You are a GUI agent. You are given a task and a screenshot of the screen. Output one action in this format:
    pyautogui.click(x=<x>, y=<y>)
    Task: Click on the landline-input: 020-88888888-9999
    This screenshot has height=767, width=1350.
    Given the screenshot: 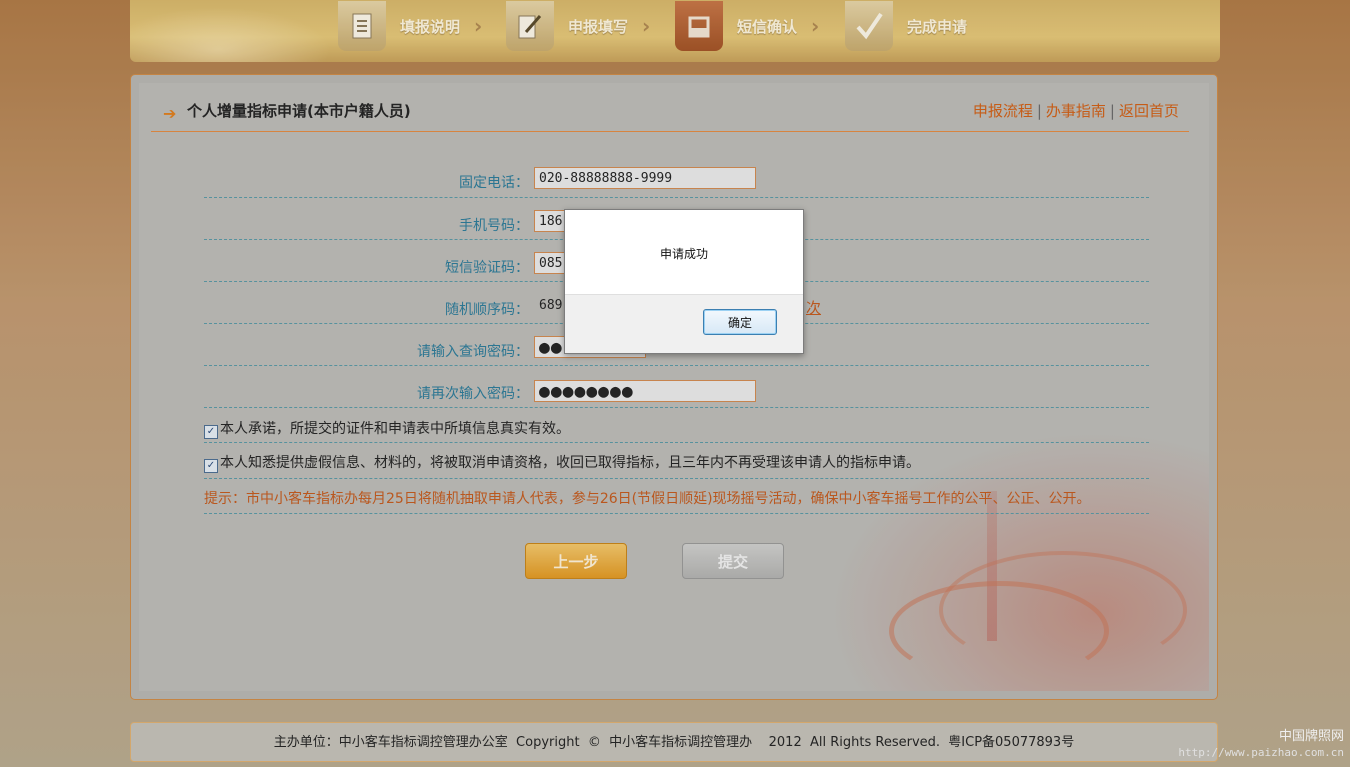 What is the action you would take?
    pyautogui.click(x=645, y=178)
    